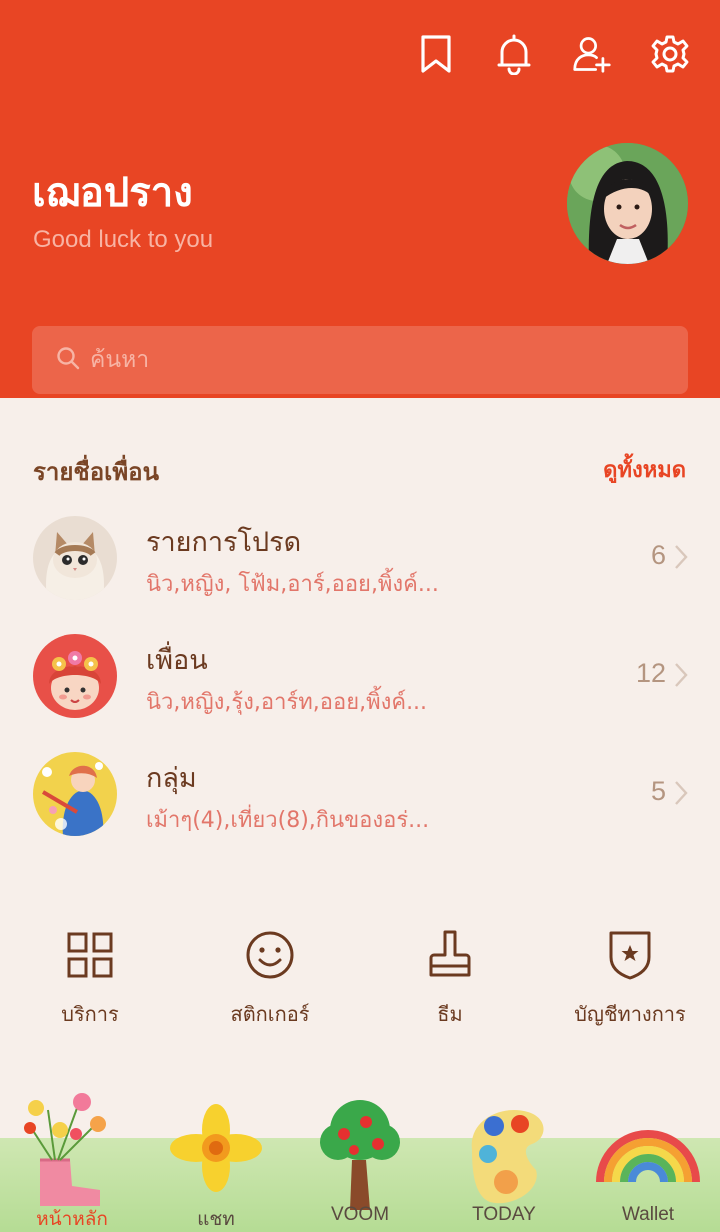 The height and width of the screenshot is (1232, 720). I want to click on list-item-count: 5, so click(658, 791).